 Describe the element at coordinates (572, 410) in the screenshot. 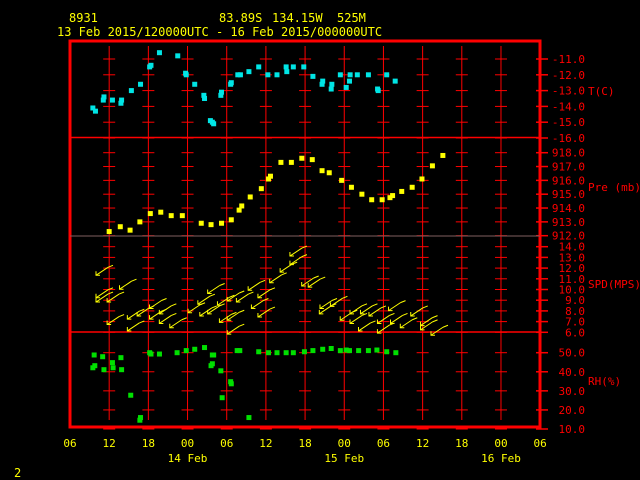

I see `y-tick-label: 20.0` at that location.